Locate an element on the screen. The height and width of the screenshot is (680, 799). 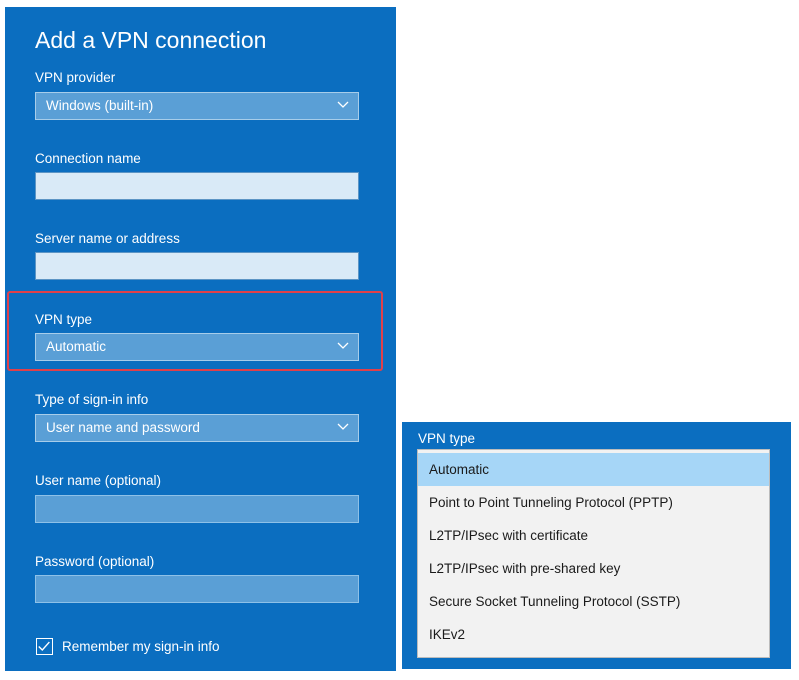
signin-type-label: Type of sign-in info is located at coordinates (92, 399).